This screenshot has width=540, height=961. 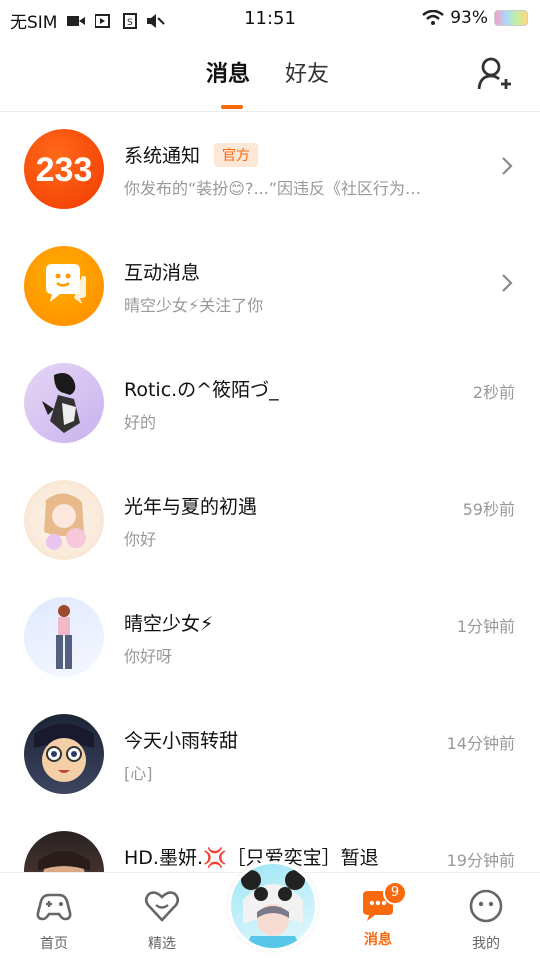 I want to click on status-right: 93%, so click(x=475, y=18).